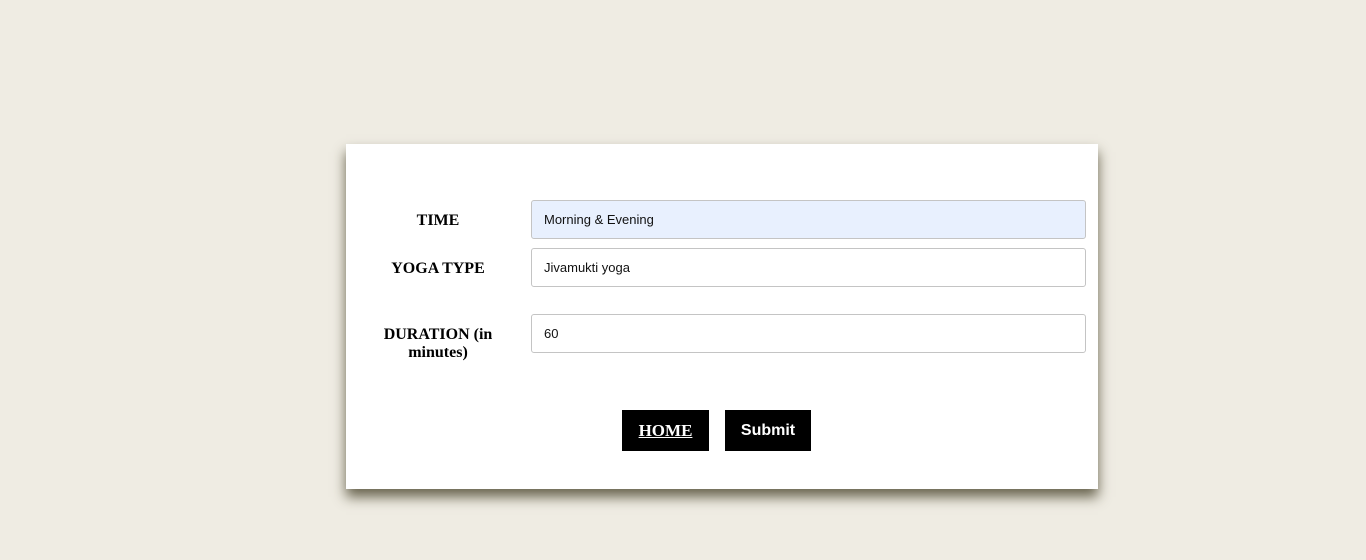 This screenshot has height=560, width=1366. Describe the element at coordinates (768, 430) in the screenshot. I see `submit-button: Submit` at that location.